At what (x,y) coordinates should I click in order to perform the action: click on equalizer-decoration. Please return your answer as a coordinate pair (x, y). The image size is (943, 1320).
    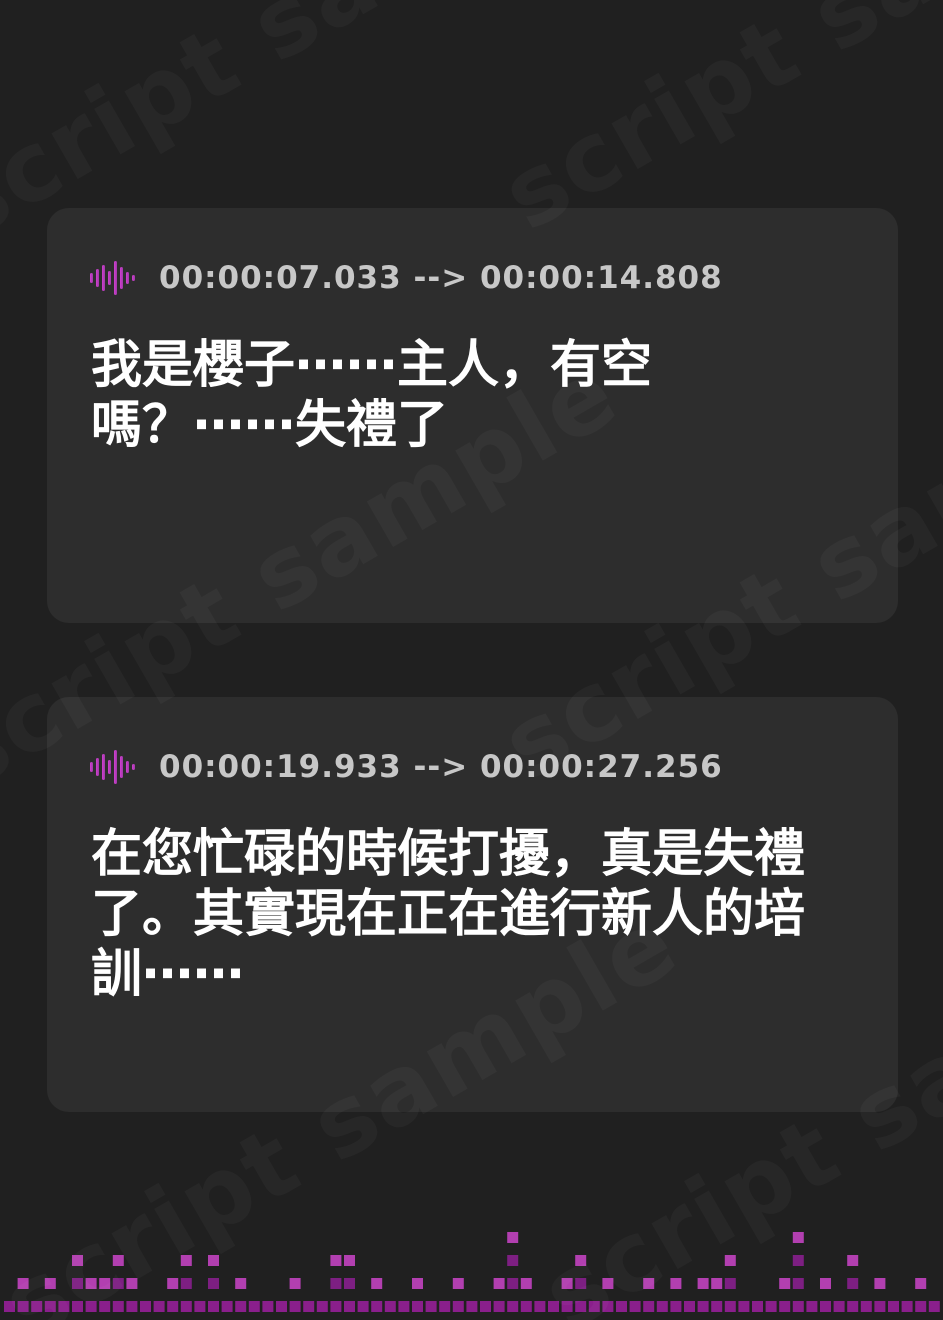
    Looking at the image, I should click on (472, 1272).